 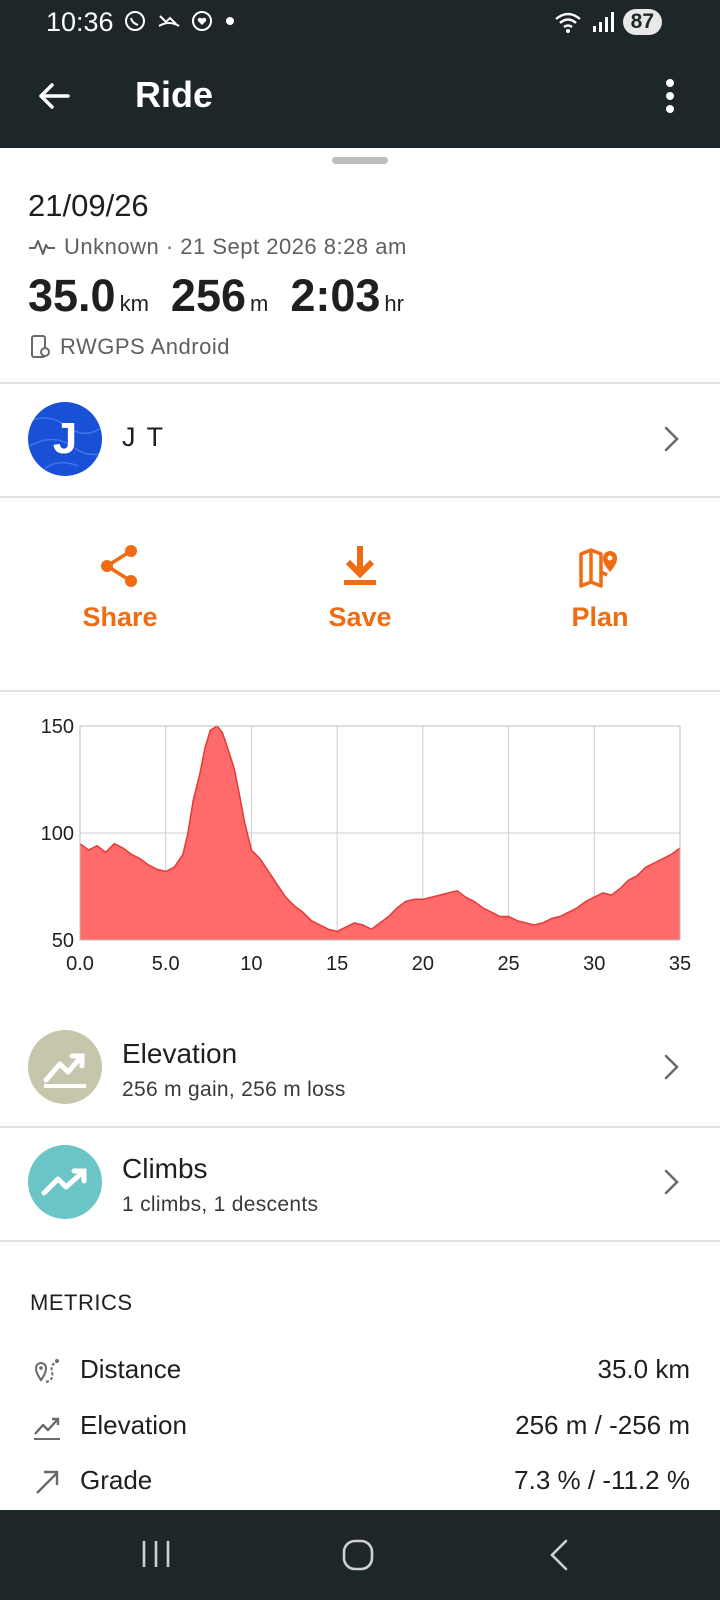 I want to click on battery-level: 87, so click(x=642, y=22).